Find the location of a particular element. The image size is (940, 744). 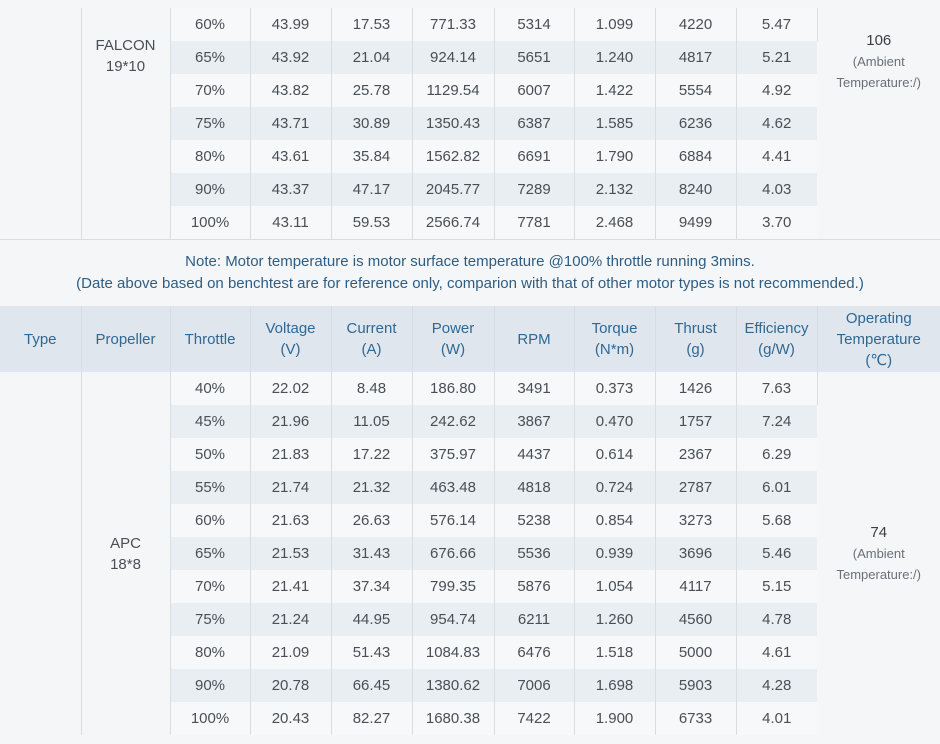

table-cell: 43.82 is located at coordinates (290, 90).